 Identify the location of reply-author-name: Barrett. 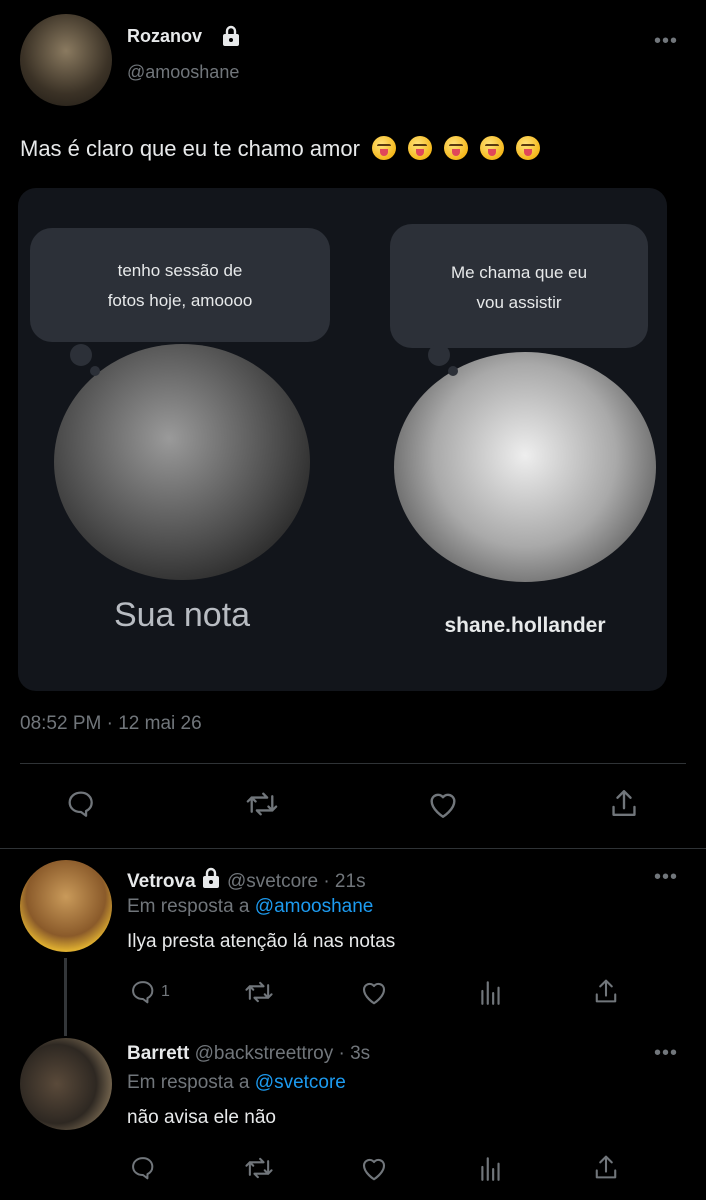
(158, 1053).